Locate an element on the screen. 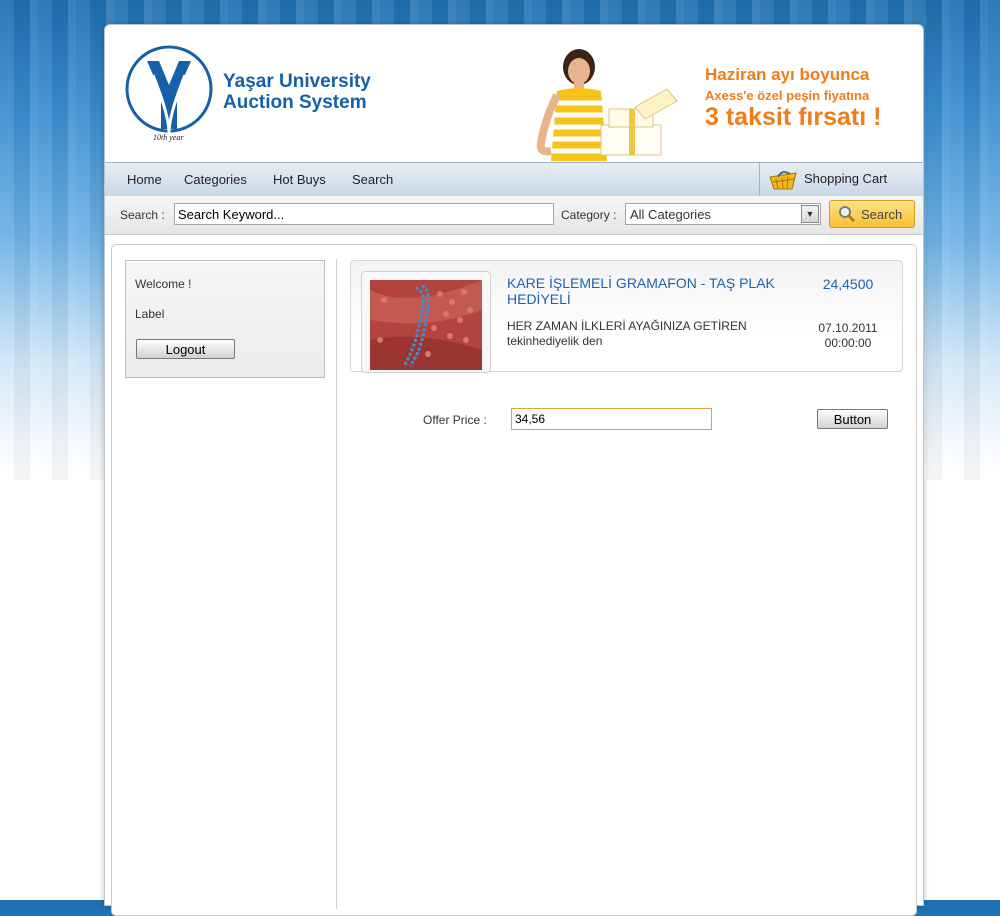  product-end-date: 07.10.2011 00:00:00 is located at coordinates (848, 336).